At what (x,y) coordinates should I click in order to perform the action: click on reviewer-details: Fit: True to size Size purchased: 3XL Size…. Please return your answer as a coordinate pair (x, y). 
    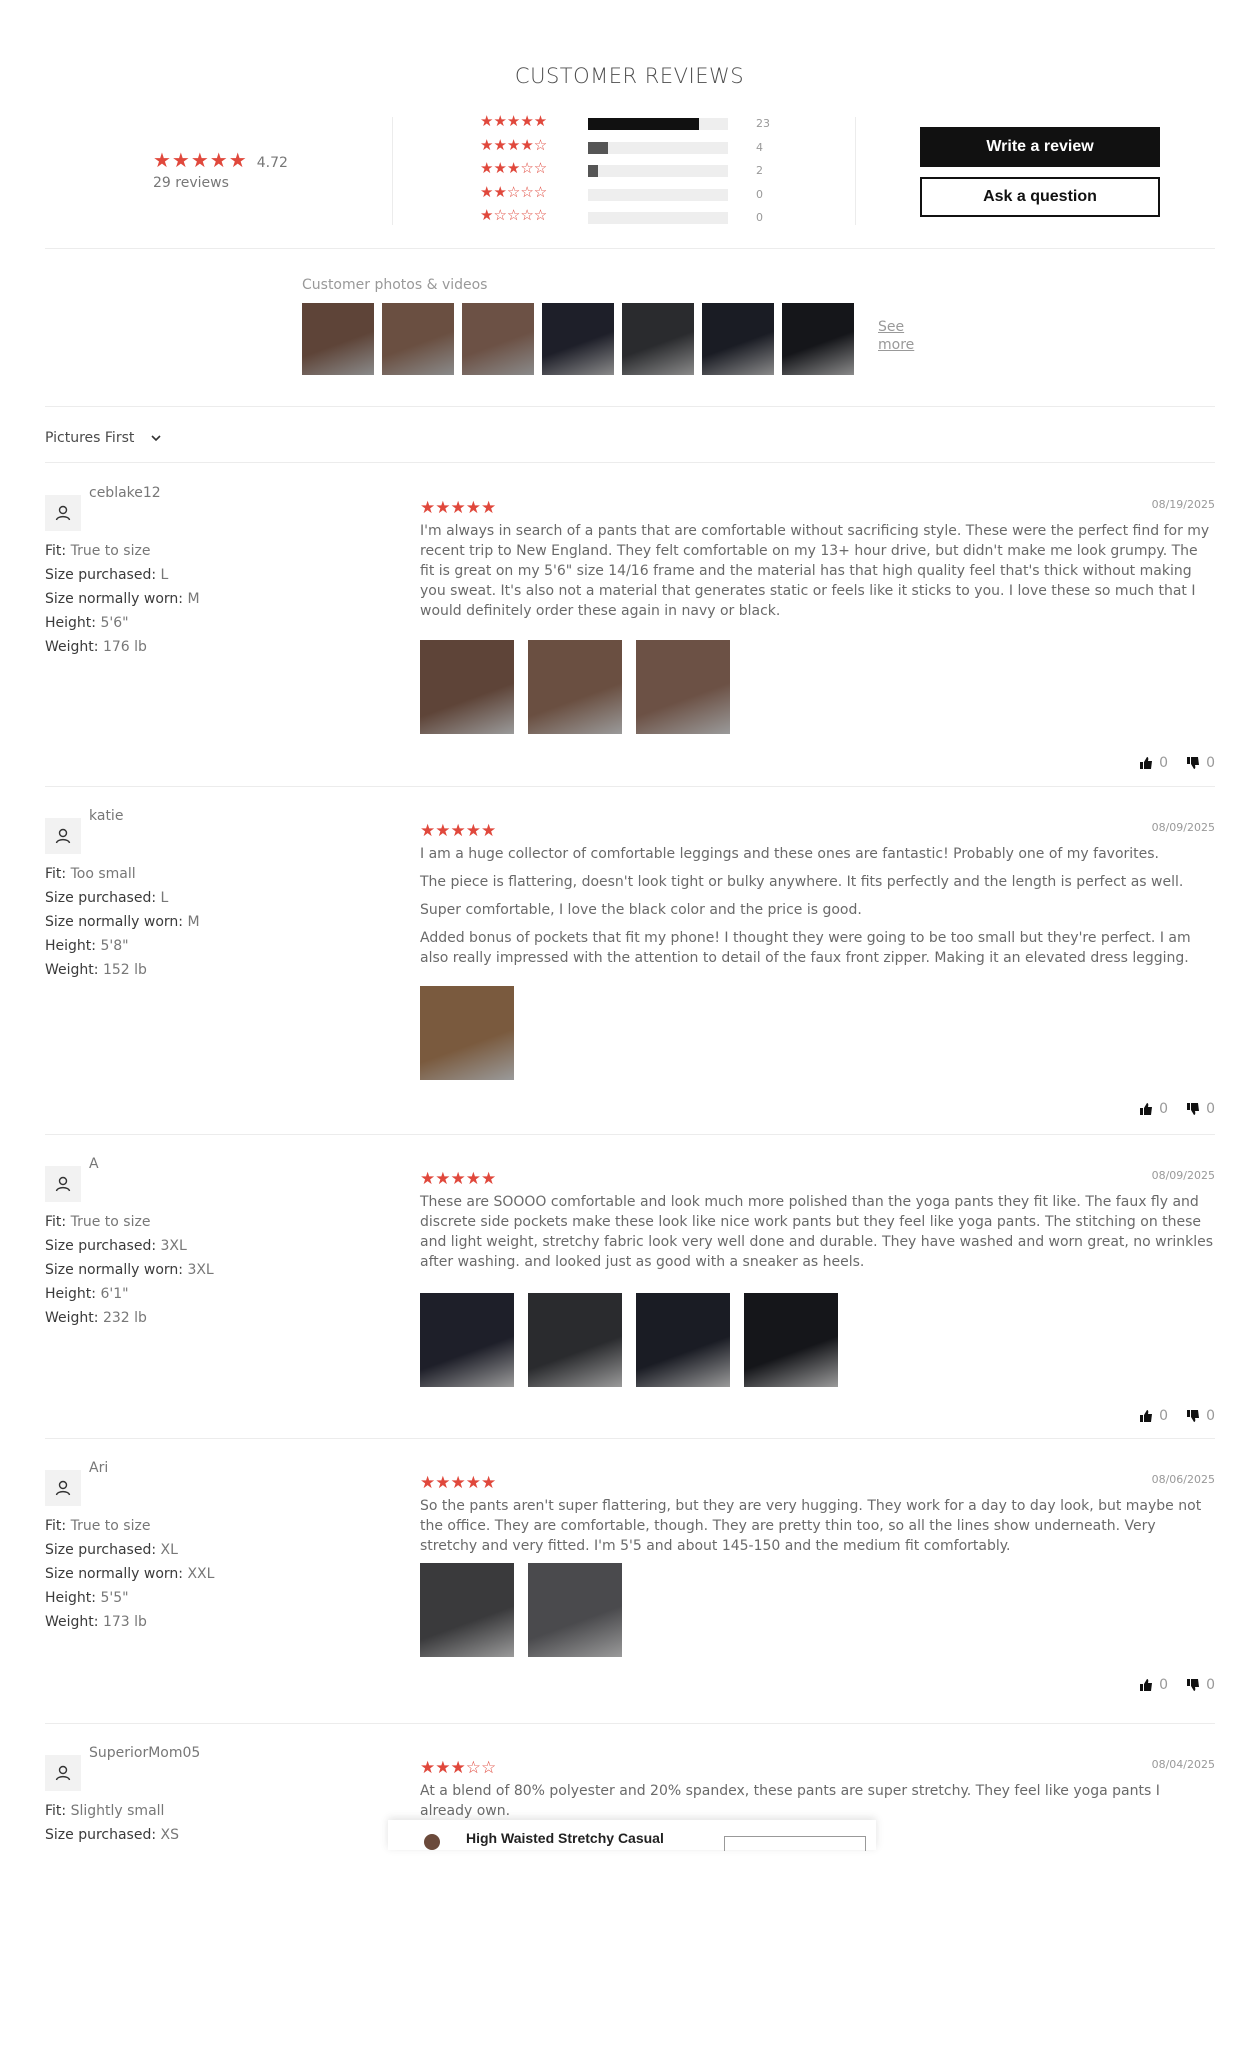
    Looking at the image, I should click on (129, 1270).